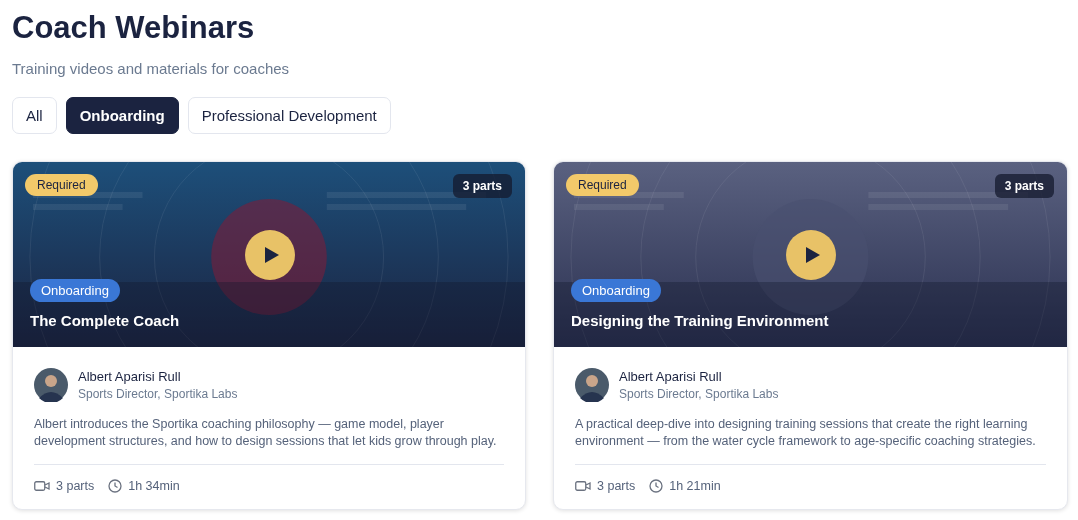 The image size is (1078, 520). Describe the element at coordinates (151, 69) in the screenshot. I see `page-subtitle: Training videos and materials for coaches` at that location.